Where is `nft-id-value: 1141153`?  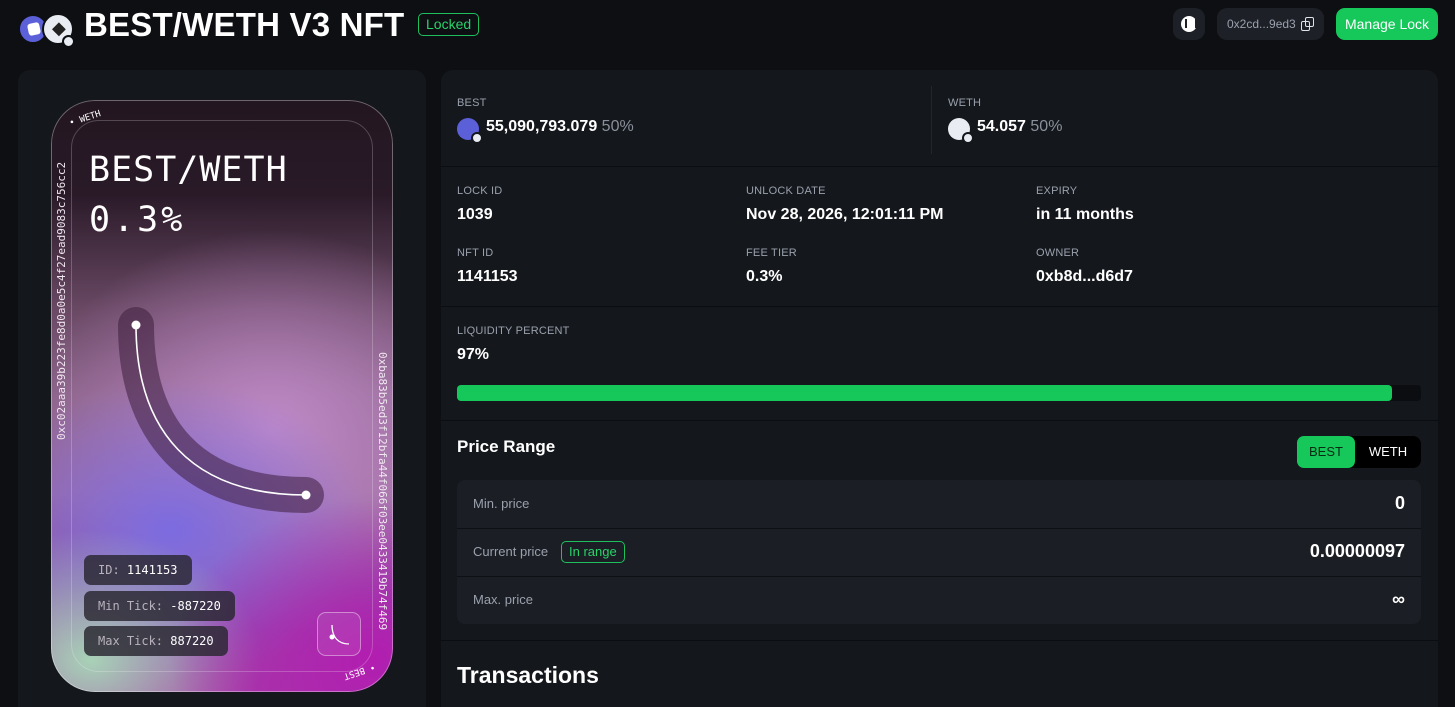
nft-id-value: 1141153 is located at coordinates (487, 276).